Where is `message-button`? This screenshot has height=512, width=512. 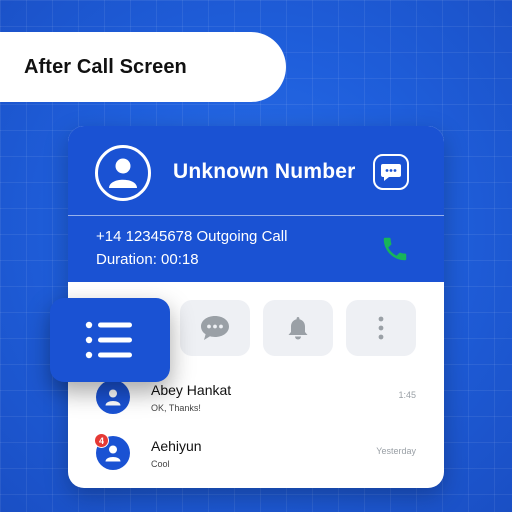 message-button is located at coordinates (391, 172).